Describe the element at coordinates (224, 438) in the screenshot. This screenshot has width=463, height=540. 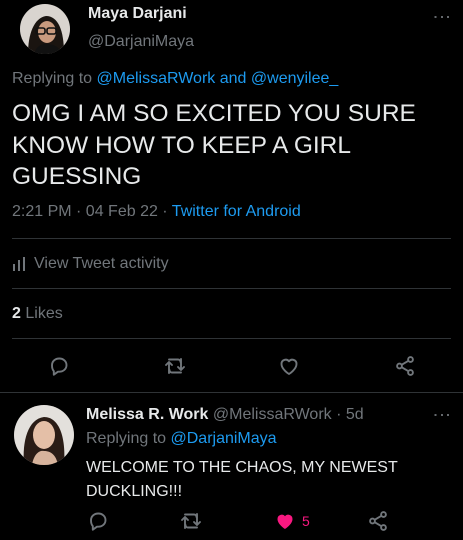
I see `reply-handle-link: @DarjaniMaya` at that location.